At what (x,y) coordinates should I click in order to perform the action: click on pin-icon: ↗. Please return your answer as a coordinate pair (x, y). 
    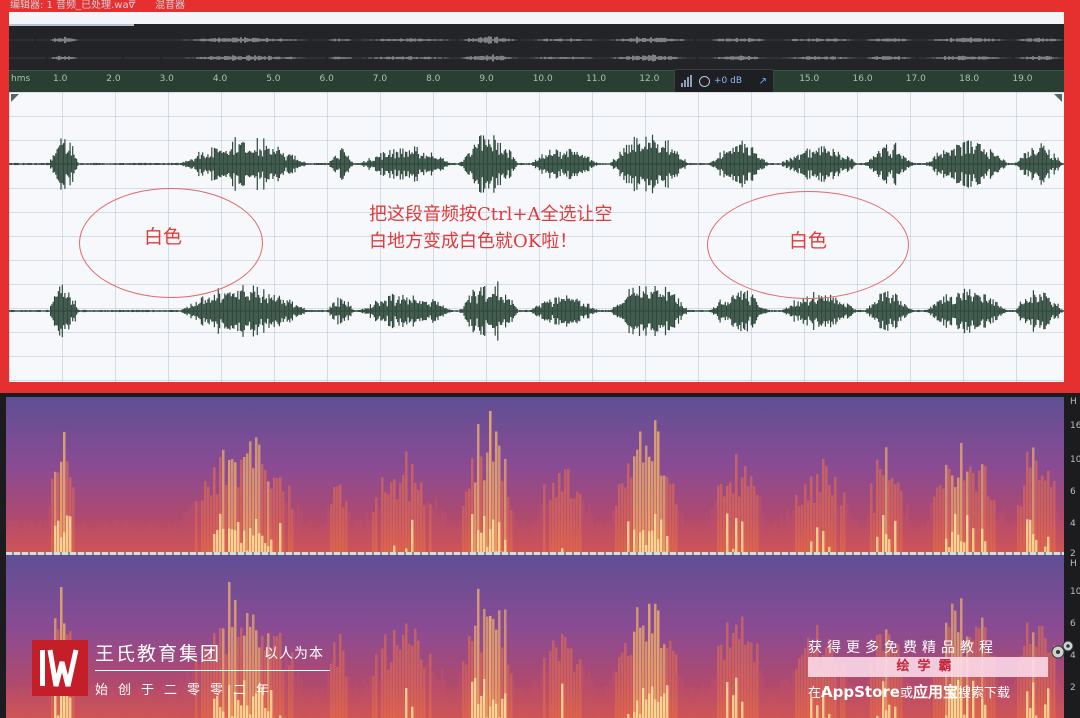
    Looking at the image, I should click on (763, 81).